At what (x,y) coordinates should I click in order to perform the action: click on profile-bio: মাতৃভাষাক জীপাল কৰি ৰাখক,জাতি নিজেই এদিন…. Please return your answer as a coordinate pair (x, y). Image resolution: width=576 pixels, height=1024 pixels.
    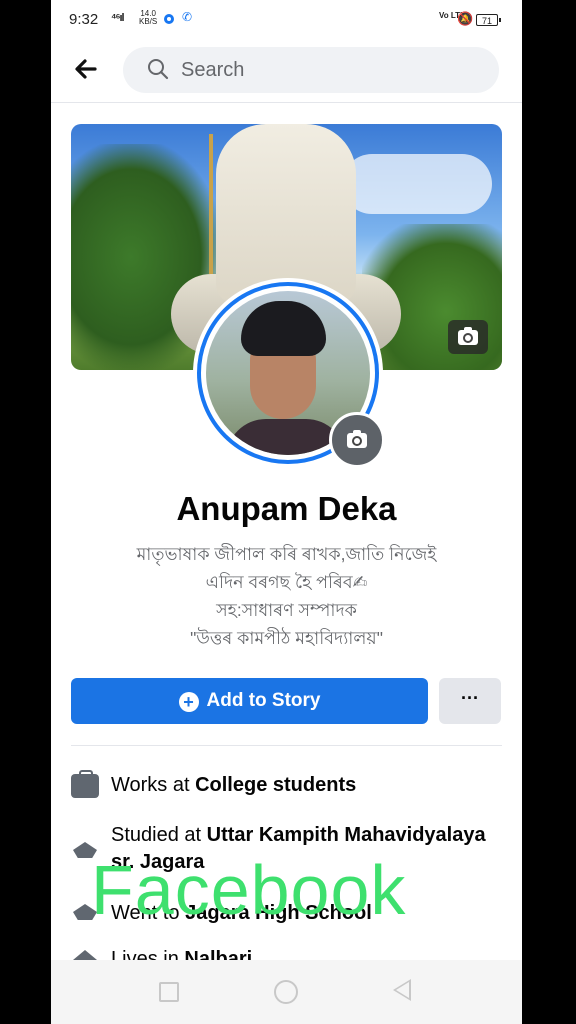
    Looking at the image, I should click on (286, 596).